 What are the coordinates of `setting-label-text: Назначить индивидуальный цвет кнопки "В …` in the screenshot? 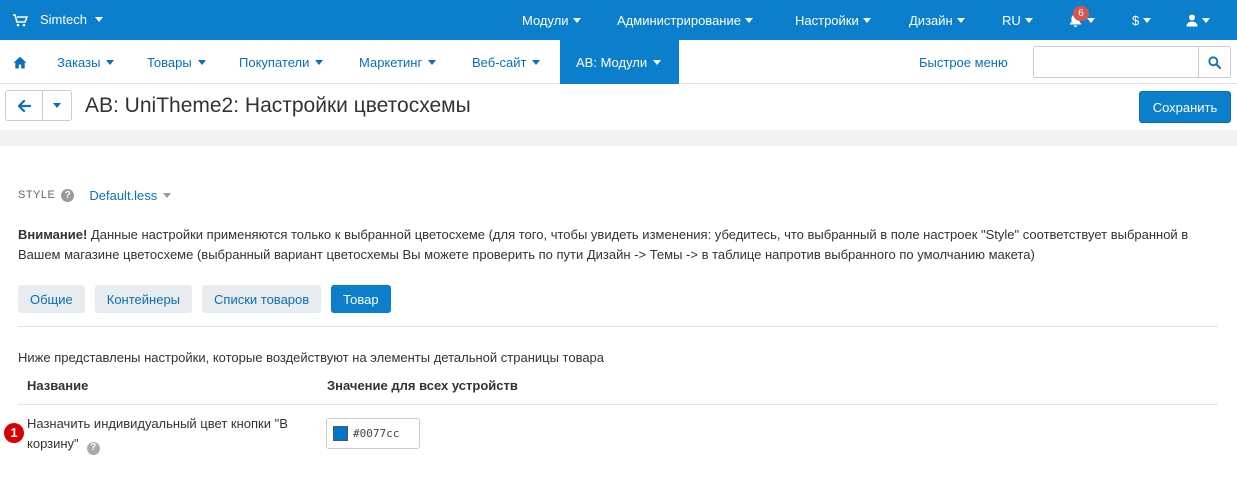 It's located at (157, 433).